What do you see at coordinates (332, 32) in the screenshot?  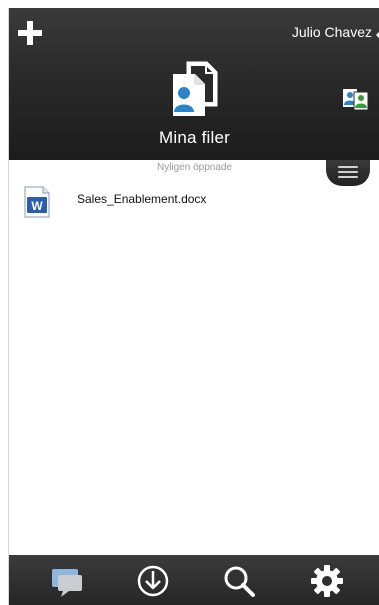 I see `user-name: Julio Chavez` at bounding box center [332, 32].